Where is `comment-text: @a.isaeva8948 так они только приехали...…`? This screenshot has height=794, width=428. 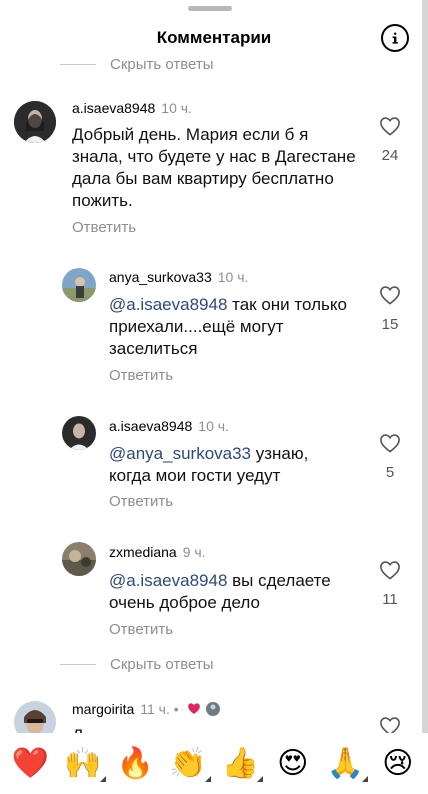 comment-text: @a.isaeva8948 так они только приехали...… is located at coordinates (229, 327).